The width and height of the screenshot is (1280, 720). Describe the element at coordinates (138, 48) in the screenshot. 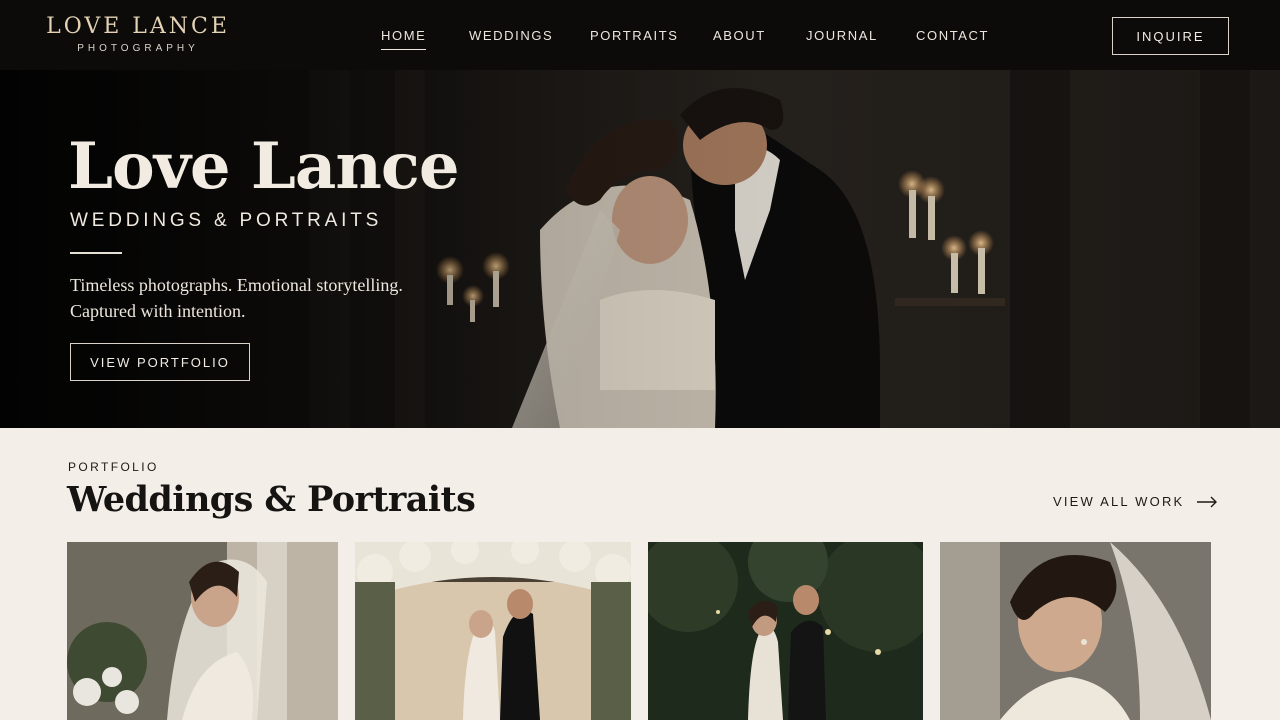

I see `logo-tagline: PHOTOGRAPHY` at that location.